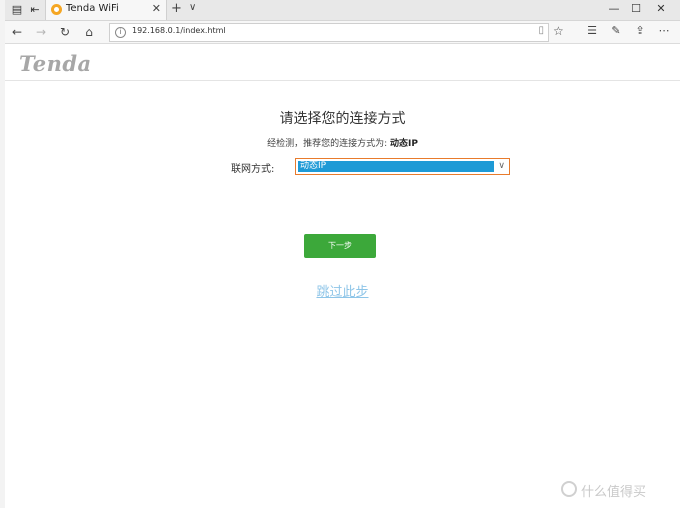 This screenshot has width=680, height=508. Describe the element at coordinates (664, 30) in the screenshot. I see `more-menu-icon: ⋯` at that location.